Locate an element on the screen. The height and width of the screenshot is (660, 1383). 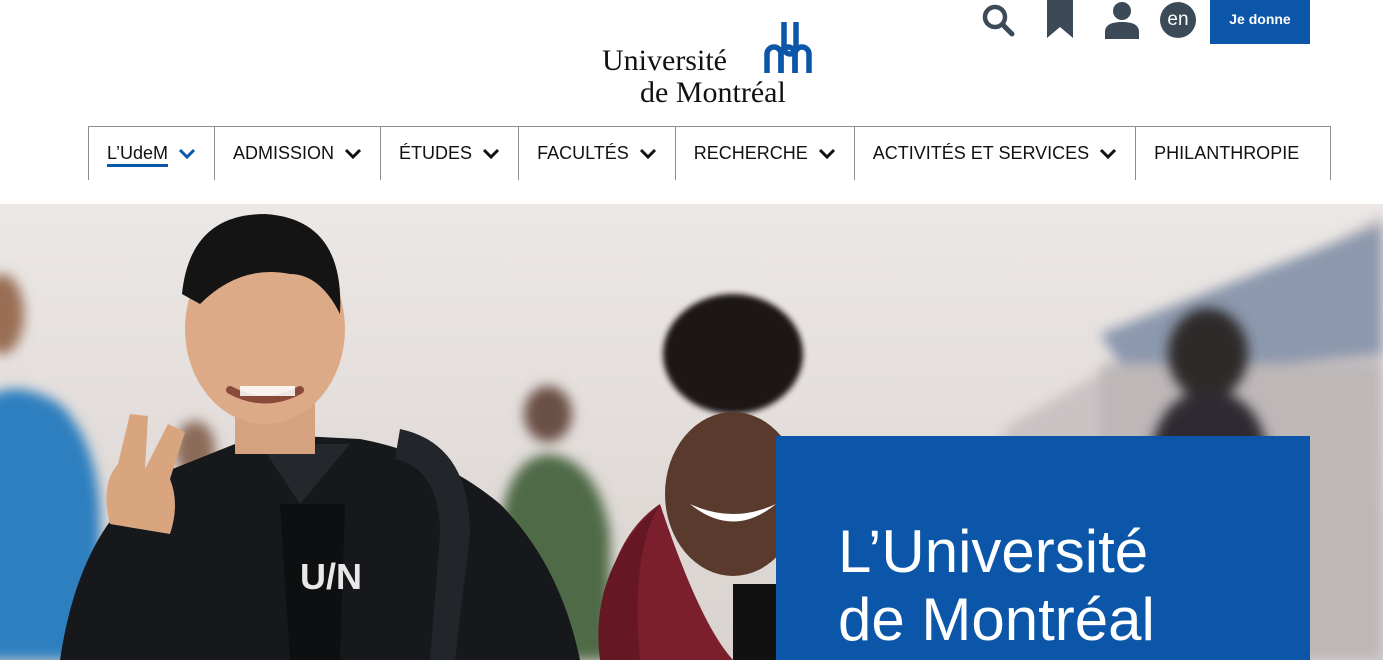
nav-item-recherche: RECHERCHE is located at coordinates (764, 153).